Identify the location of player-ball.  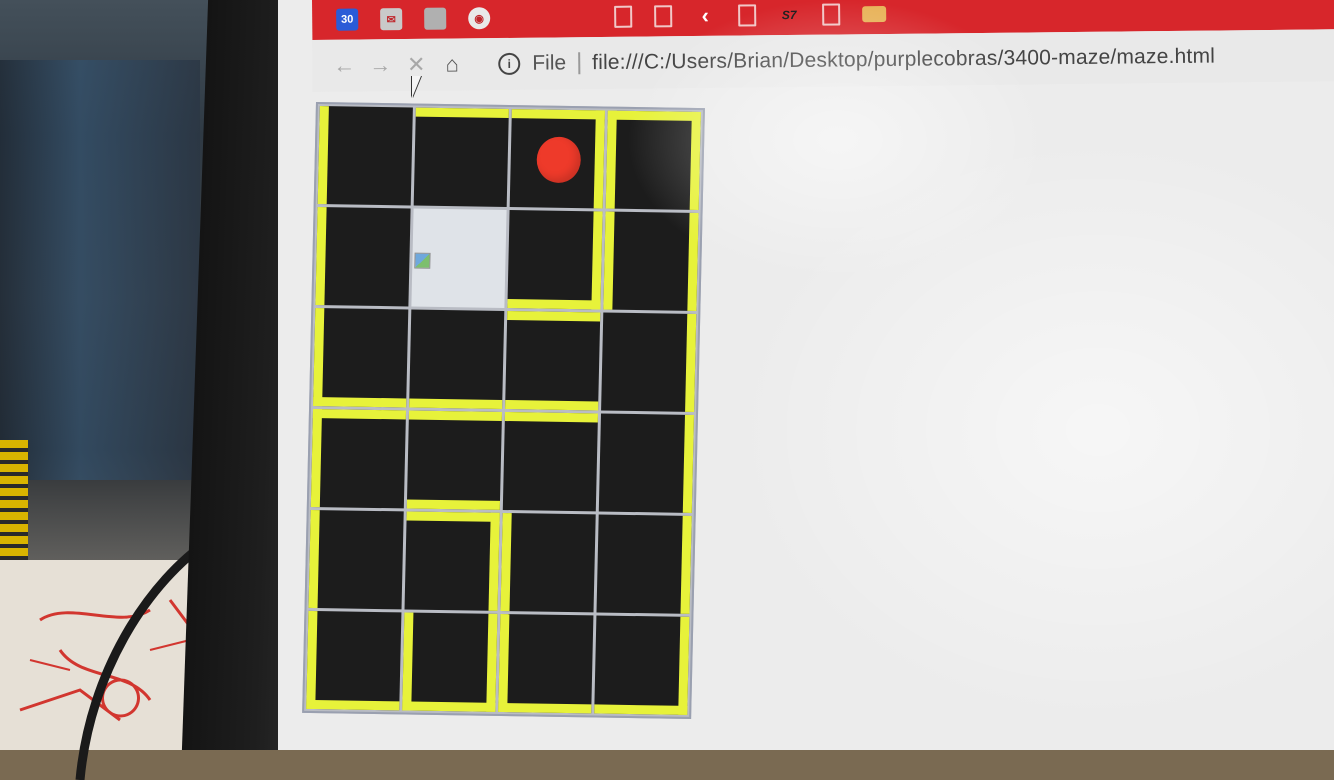
(559, 160).